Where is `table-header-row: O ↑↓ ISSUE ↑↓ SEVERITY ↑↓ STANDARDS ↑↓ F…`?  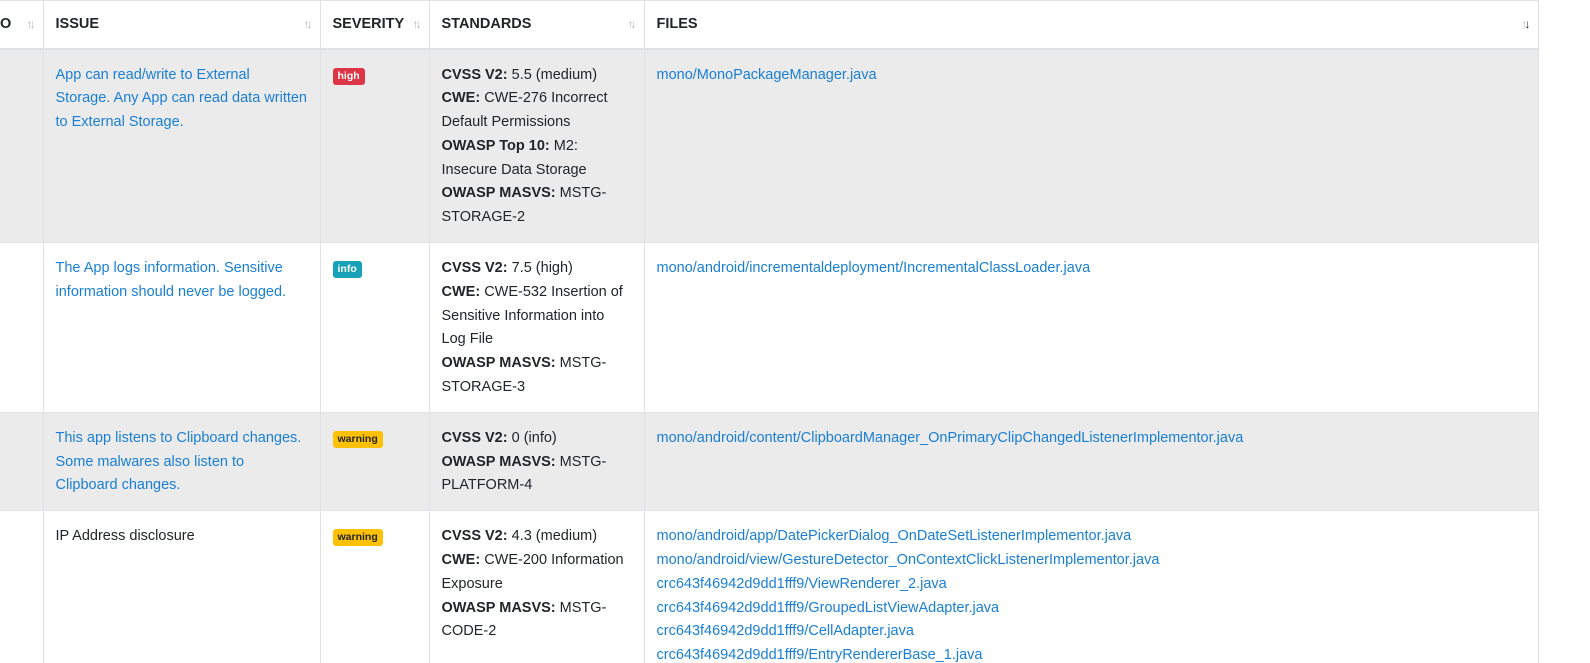
table-header-row: O ↑↓ ISSUE ↑↓ SEVERITY ↑↓ STANDARDS ↑↓ F… is located at coordinates (769, 25).